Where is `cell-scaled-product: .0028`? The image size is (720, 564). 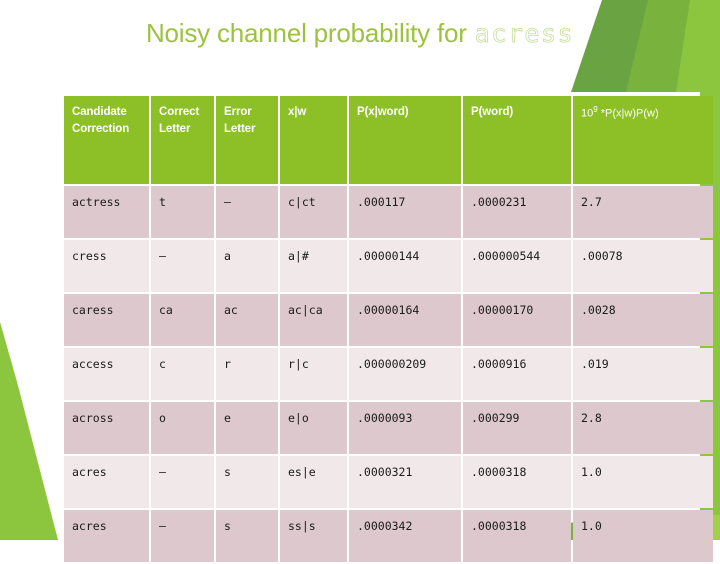
cell-scaled-product: .0028 is located at coordinates (643, 320).